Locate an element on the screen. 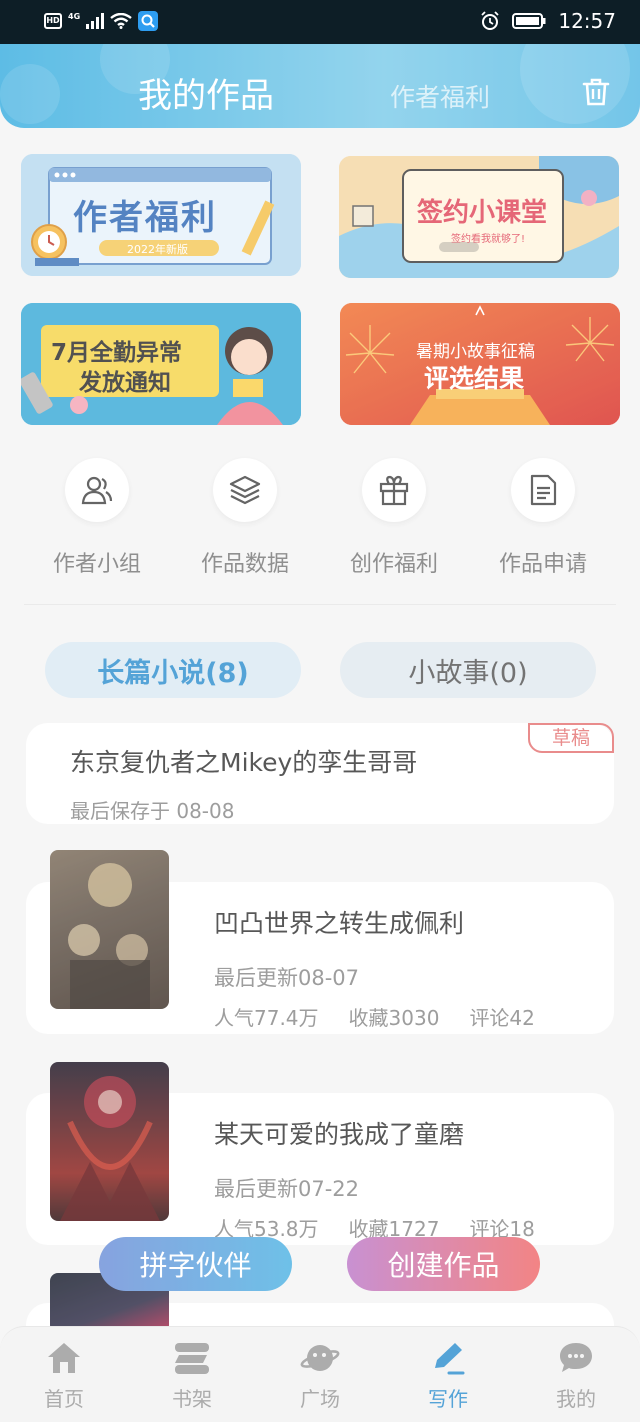  nav-bookshelf: 书架 is located at coordinates (192, 1374).